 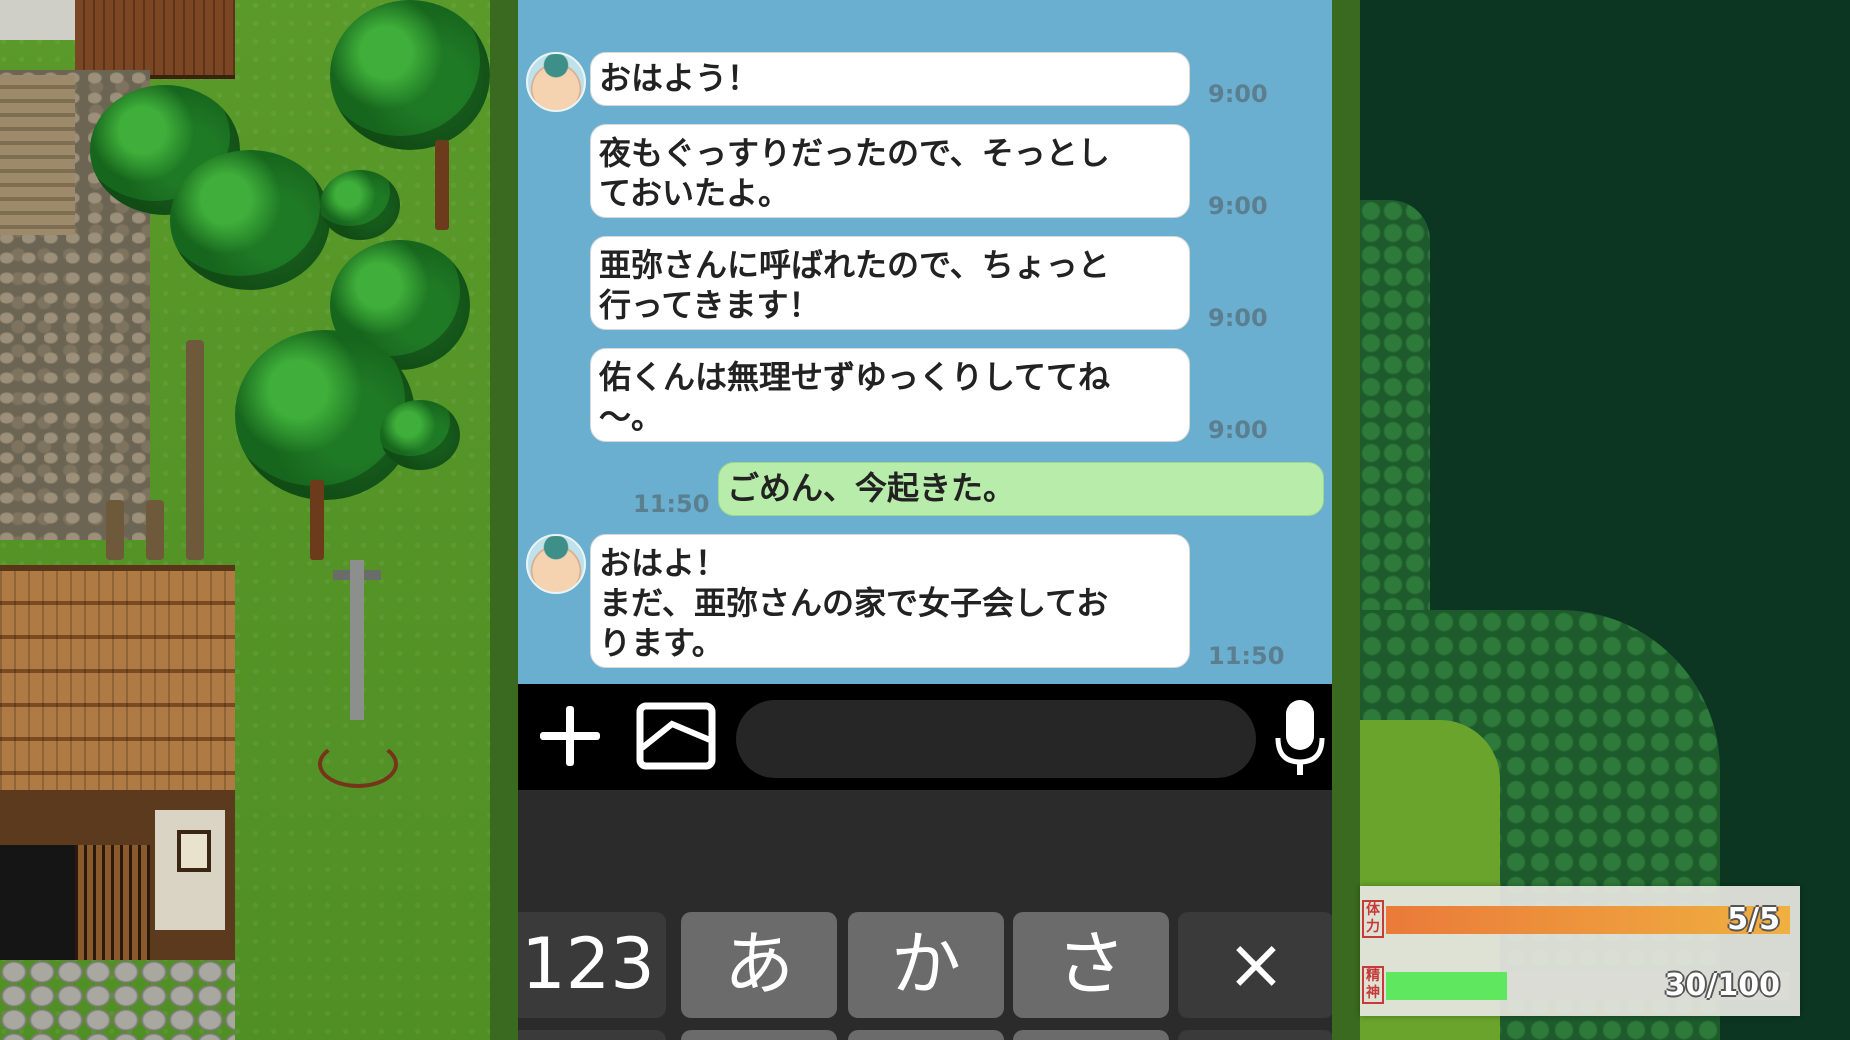 I want to click on mp-seal: 精神, so click(x=1373, y=985).